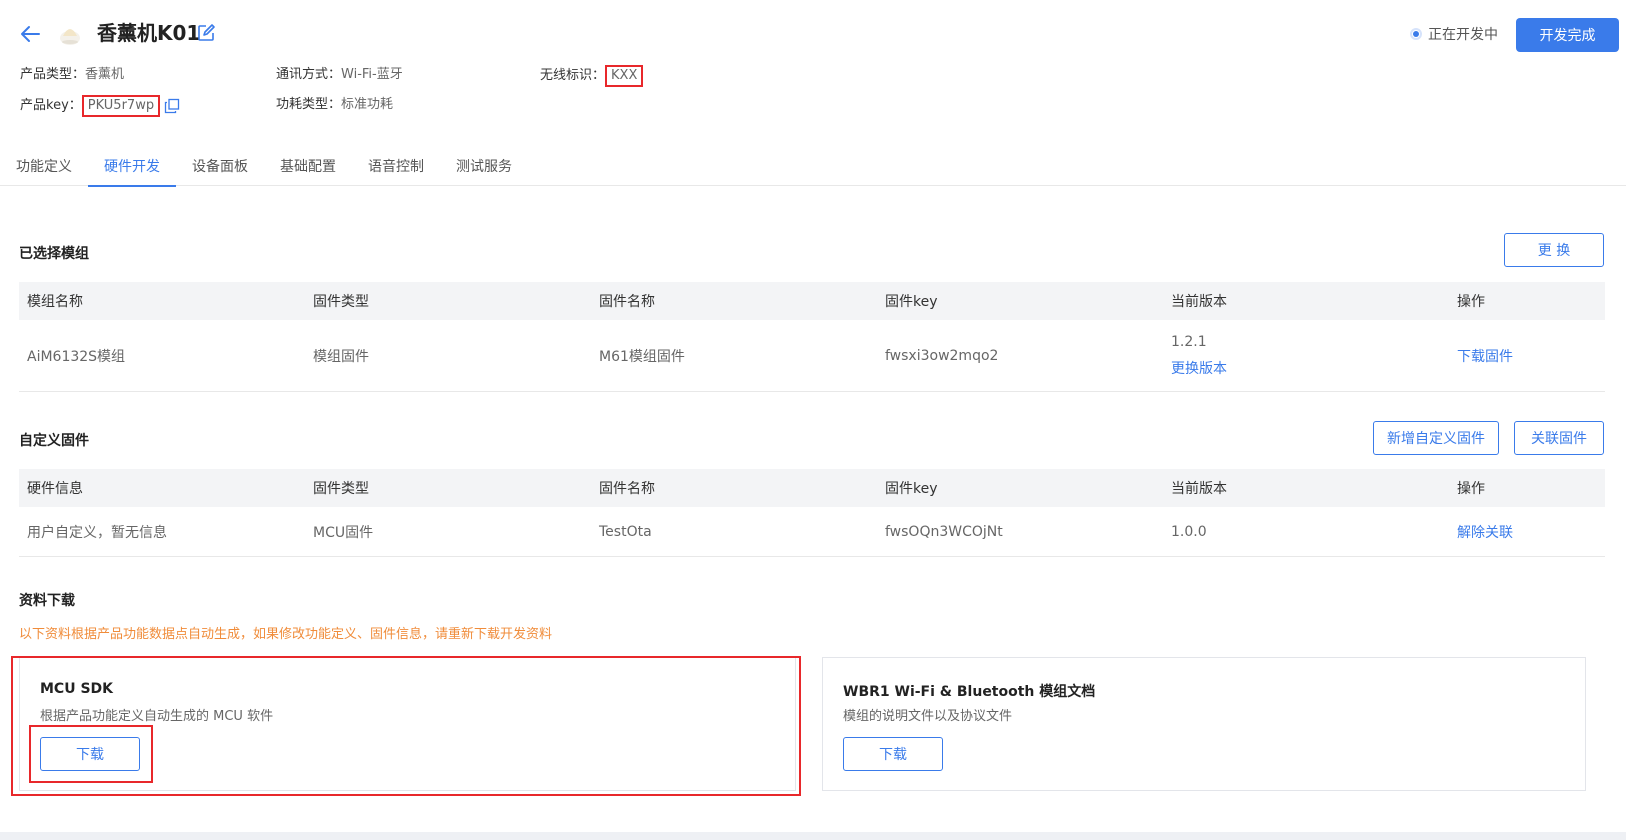 The height and width of the screenshot is (840, 1626). Describe the element at coordinates (54, 441) in the screenshot. I see `custom-firmware-title: 自定义固件` at that location.